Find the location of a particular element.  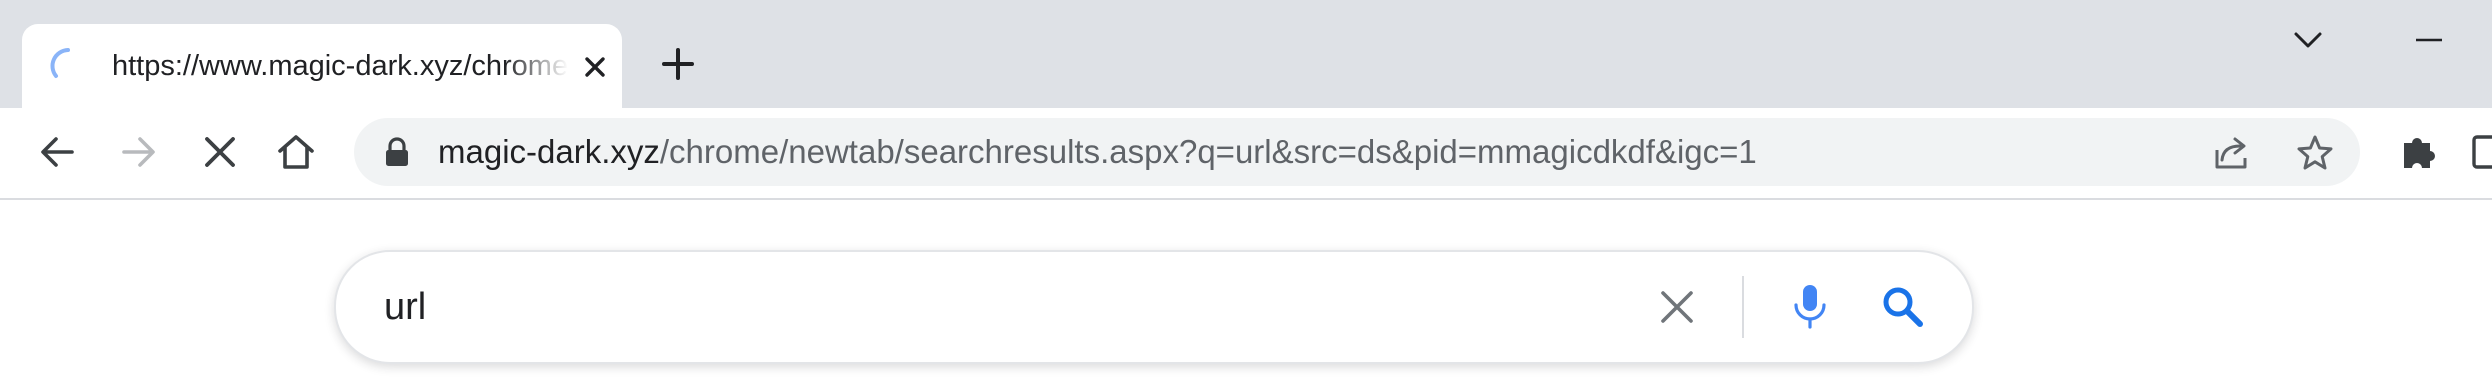

minimize-button is located at coordinates (2429, 40).